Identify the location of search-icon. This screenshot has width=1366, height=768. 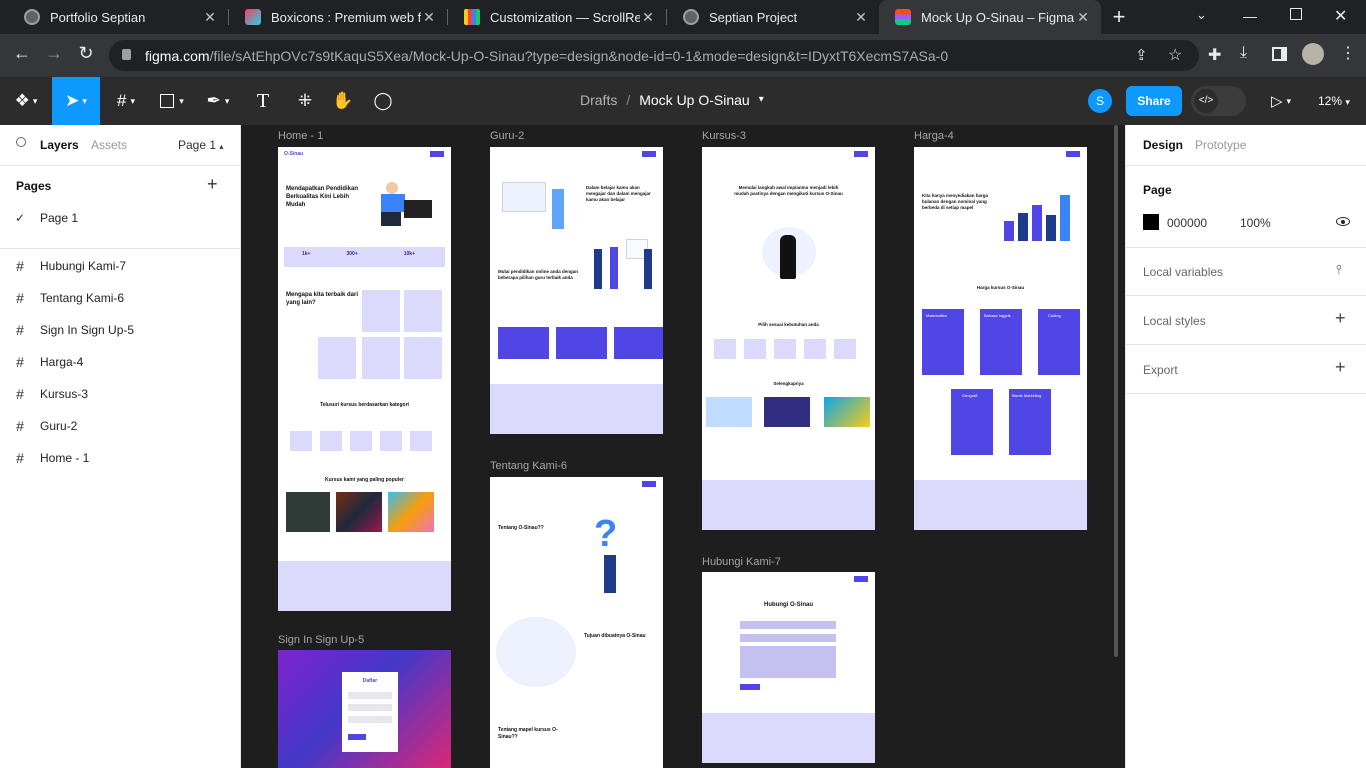
(21, 142).